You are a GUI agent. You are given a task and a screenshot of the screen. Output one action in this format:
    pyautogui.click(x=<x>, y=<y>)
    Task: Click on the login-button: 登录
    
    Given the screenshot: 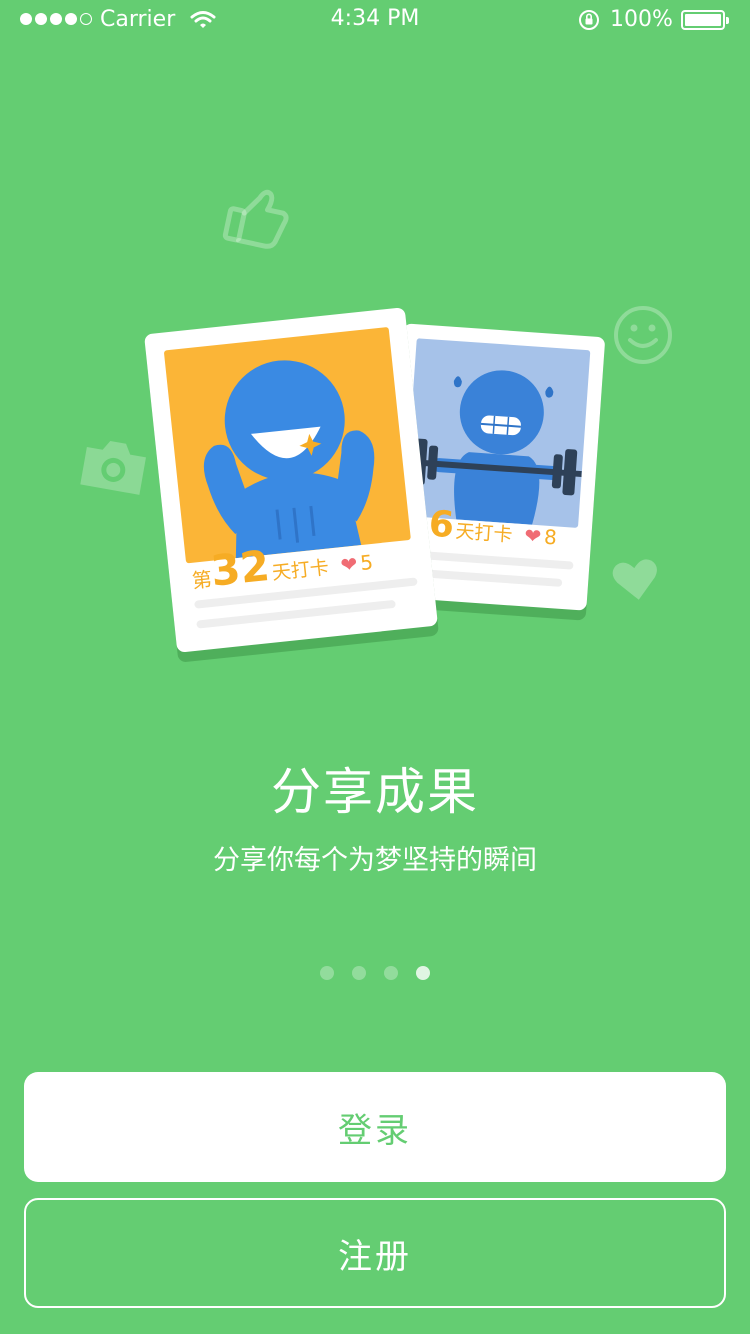 What is the action you would take?
    pyautogui.click(x=375, y=1127)
    